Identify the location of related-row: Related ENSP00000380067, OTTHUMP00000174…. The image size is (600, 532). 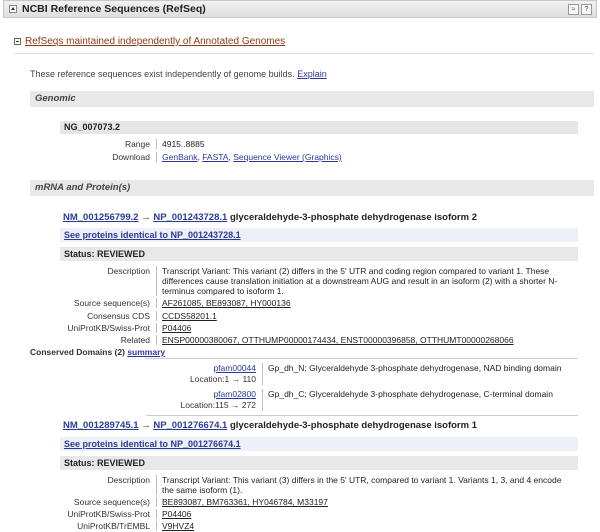
(312, 340).